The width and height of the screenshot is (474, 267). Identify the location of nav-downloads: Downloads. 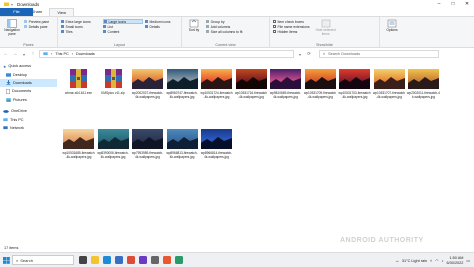
(28, 83).